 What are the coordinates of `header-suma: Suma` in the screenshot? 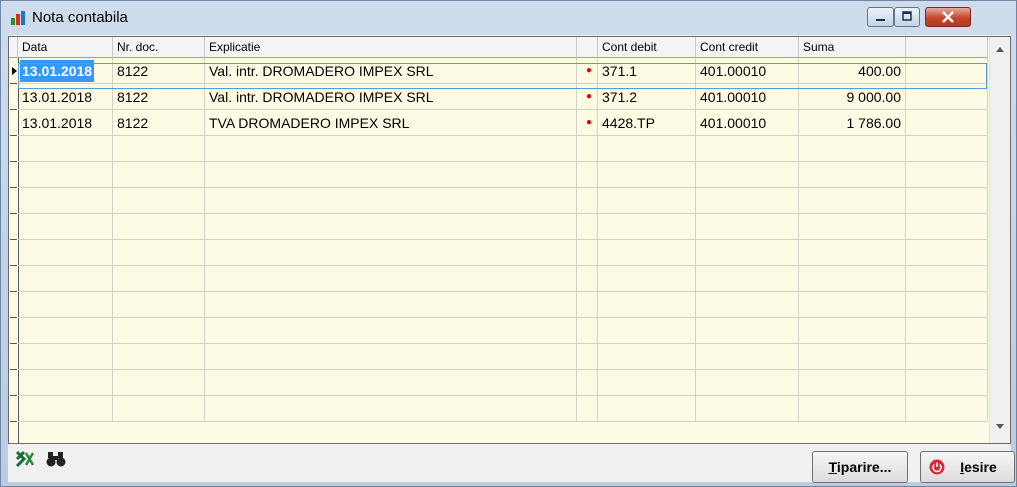 It's located at (852, 47).